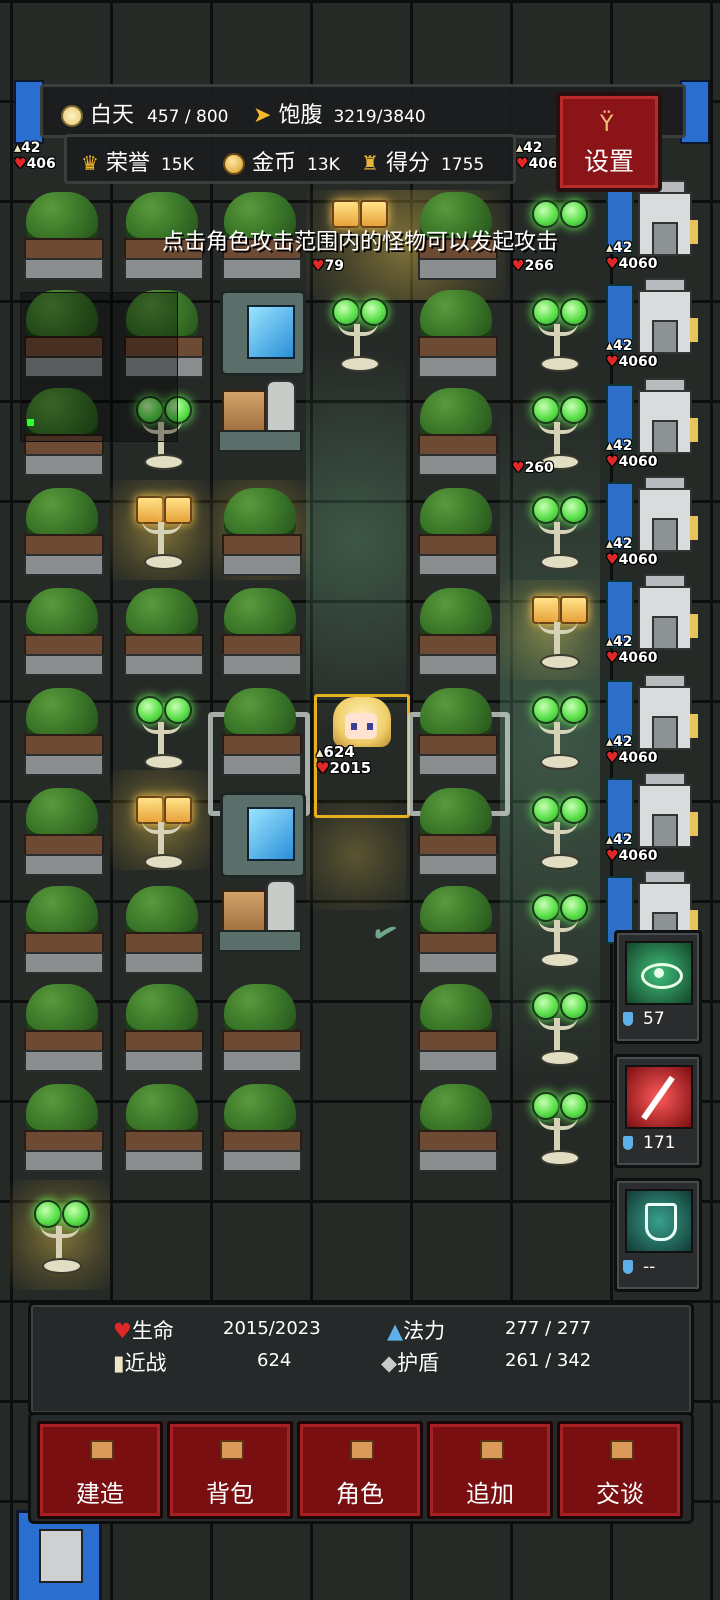 This screenshot has width=720, height=1600. I want to click on move-arrow-icon: ✔, so click(385, 933).